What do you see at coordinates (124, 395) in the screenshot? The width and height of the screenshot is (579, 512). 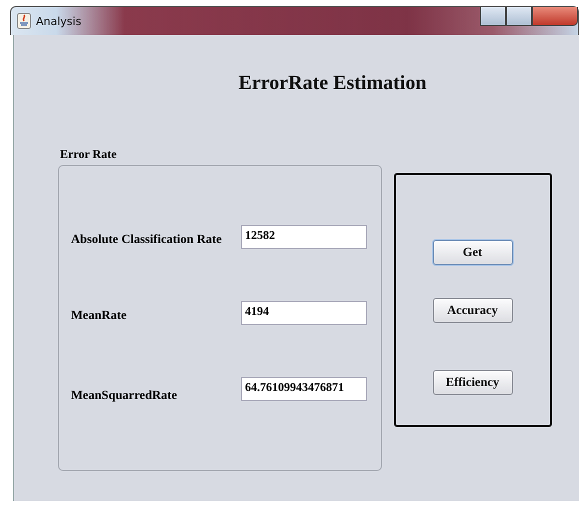 I see `field-label: MeanSquarredRate` at bounding box center [124, 395].